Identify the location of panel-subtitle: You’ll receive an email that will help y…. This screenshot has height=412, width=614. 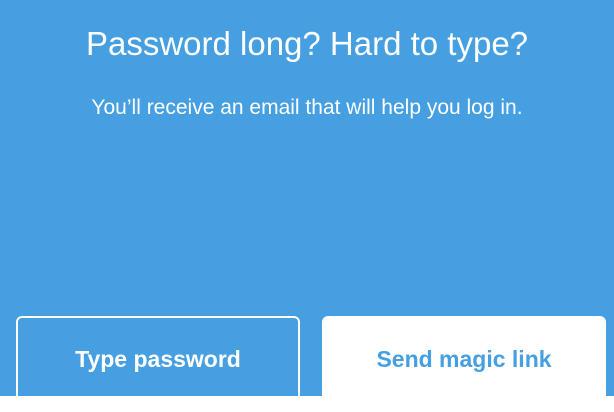
(307, 107).